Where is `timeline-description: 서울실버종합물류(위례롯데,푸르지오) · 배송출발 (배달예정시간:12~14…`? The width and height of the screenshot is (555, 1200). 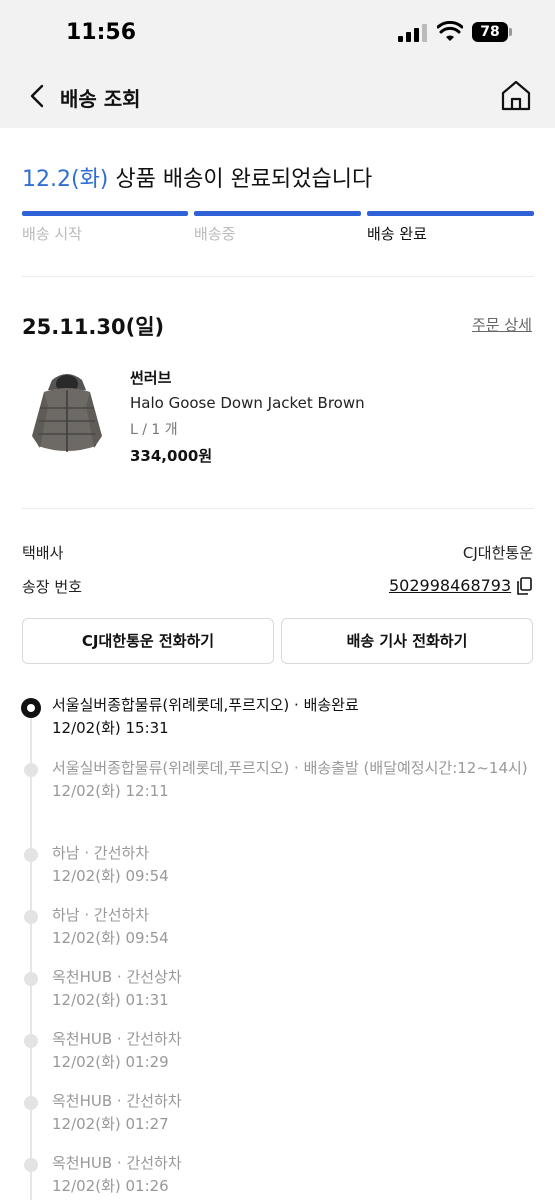 timeline-description: 서울실버종합물류(위례롯데,푸르지오) · 배송출발 (배달예정시간:12~14… is located at coordinates (290, 768).